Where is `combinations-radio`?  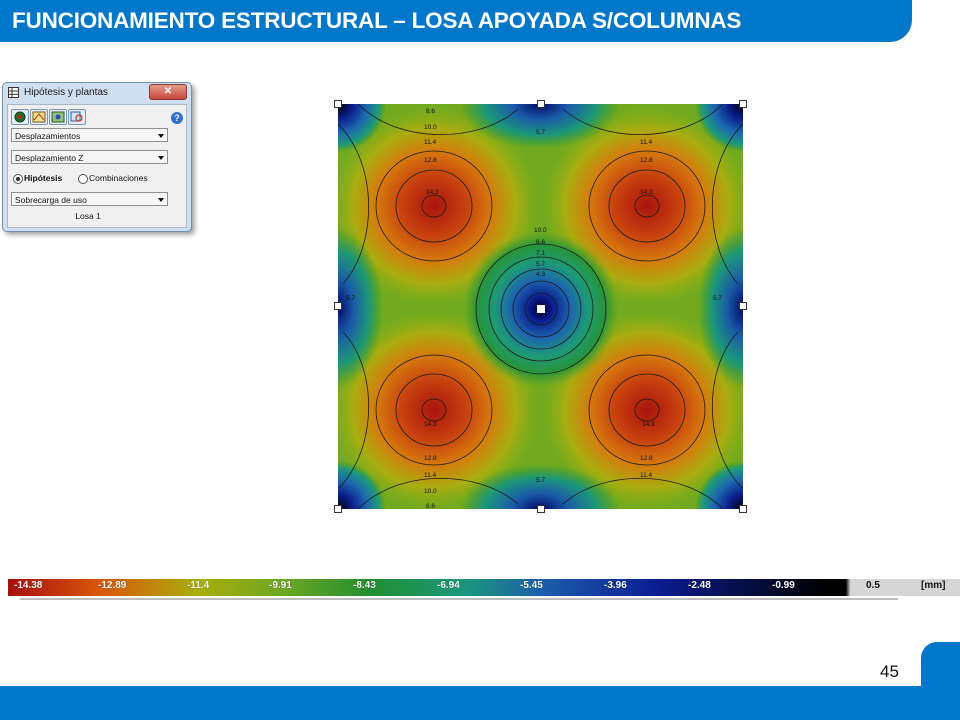 combinations-radio is located at coordinates (83, 179).